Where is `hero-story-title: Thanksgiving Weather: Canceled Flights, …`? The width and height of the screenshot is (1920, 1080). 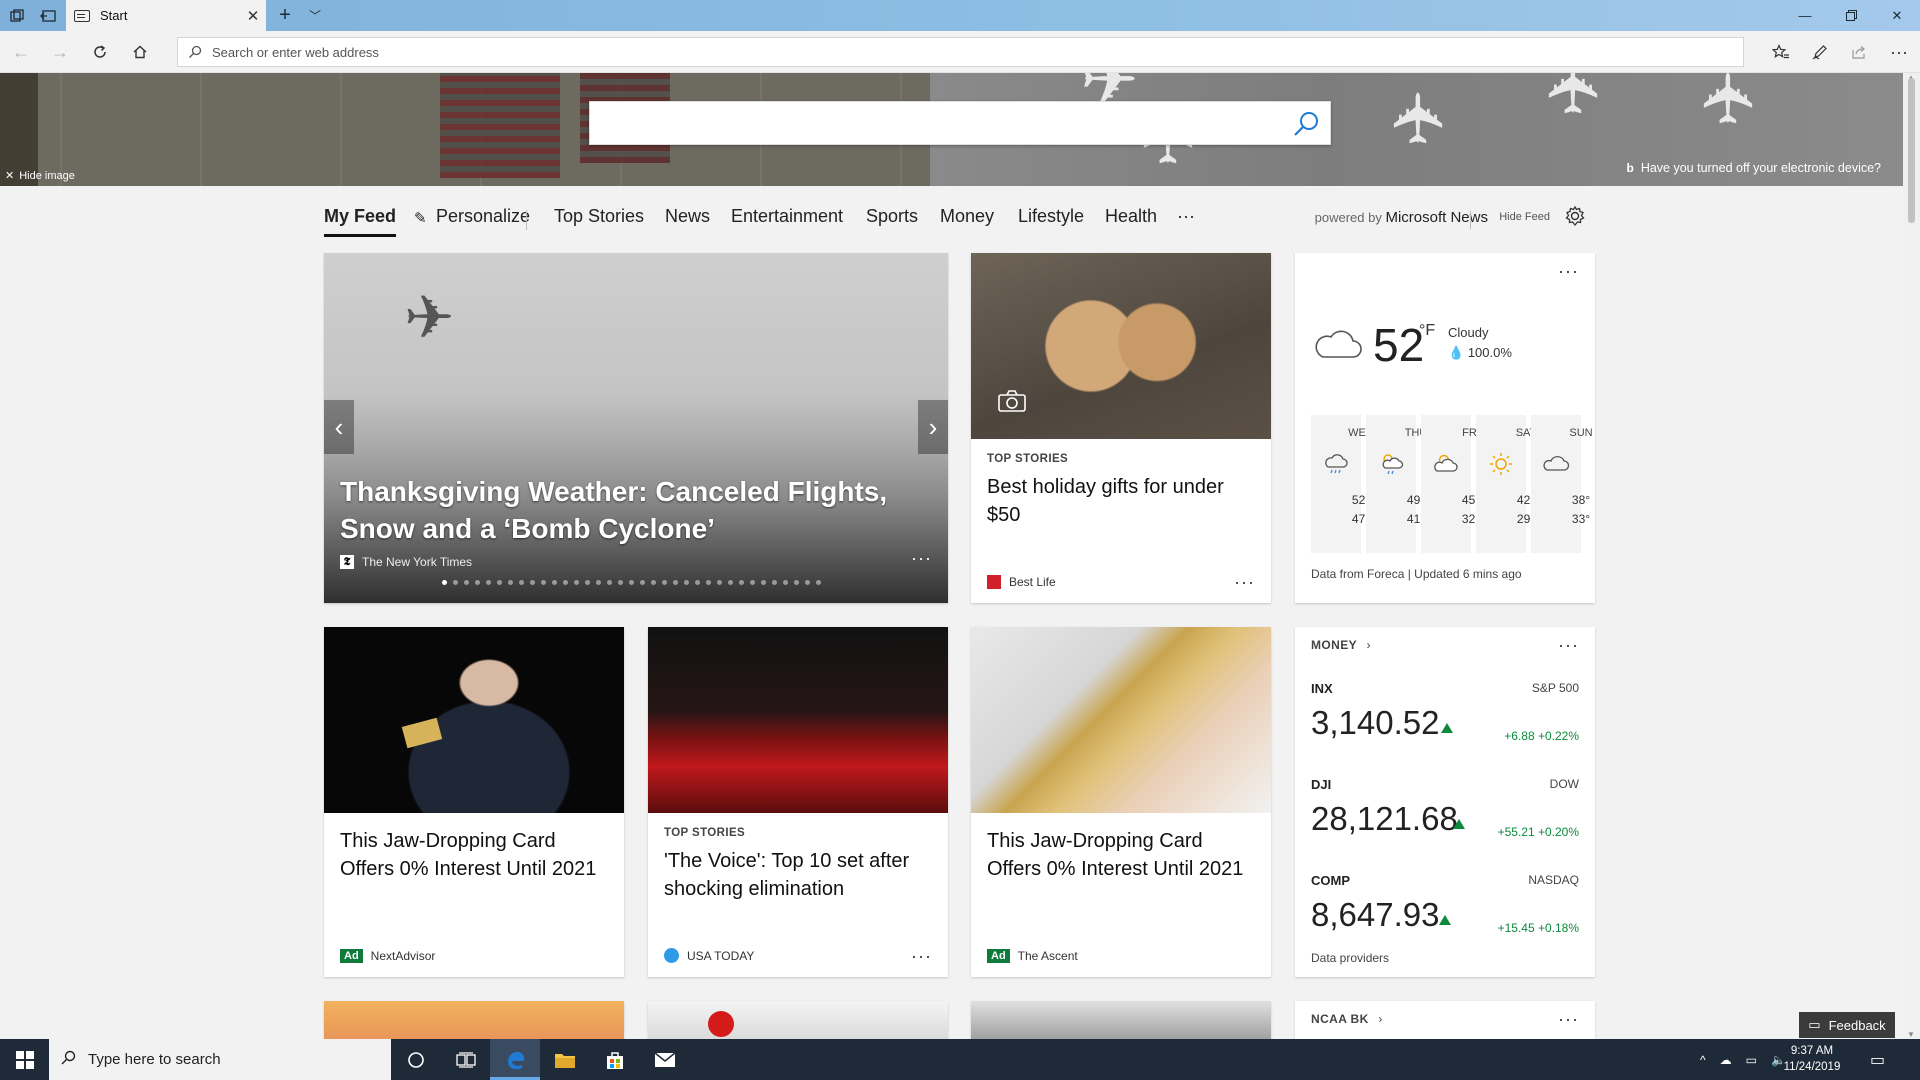
hero-story-title: Thanksgiving Weather: Canceled Flights, … is located at coordinates (636, 510).